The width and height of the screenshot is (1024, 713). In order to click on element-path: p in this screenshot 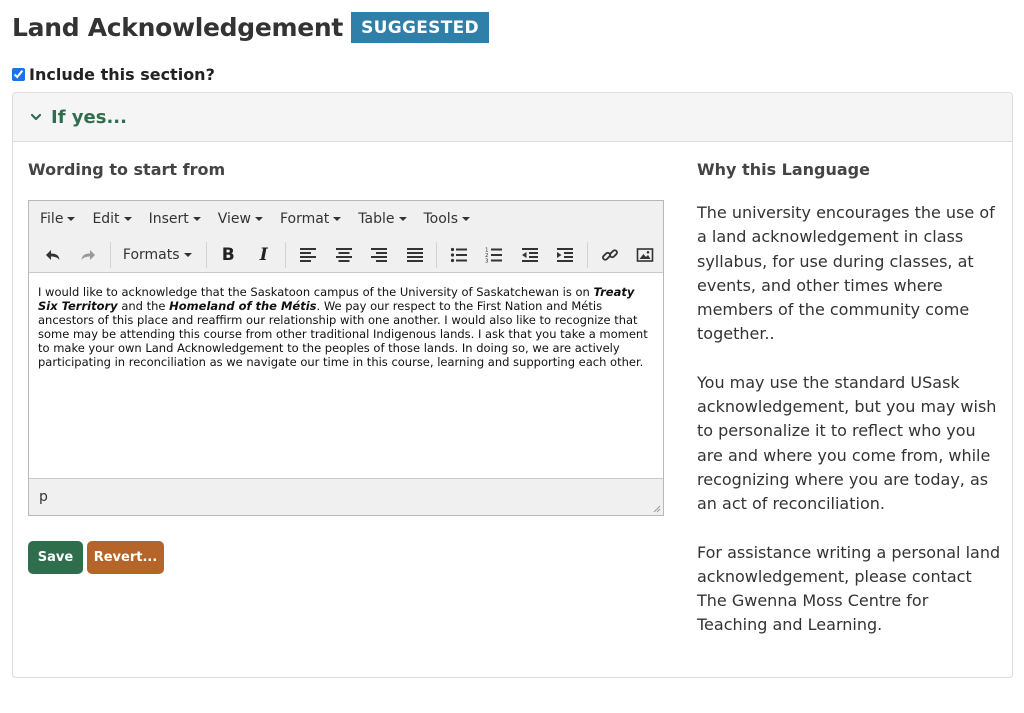, I will do `click(43, 497)`.